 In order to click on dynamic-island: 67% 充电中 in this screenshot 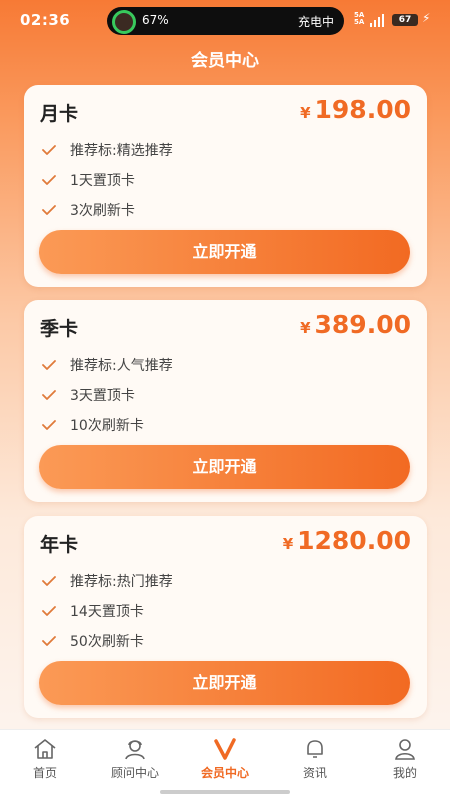, I will do `click(225, 21)`.